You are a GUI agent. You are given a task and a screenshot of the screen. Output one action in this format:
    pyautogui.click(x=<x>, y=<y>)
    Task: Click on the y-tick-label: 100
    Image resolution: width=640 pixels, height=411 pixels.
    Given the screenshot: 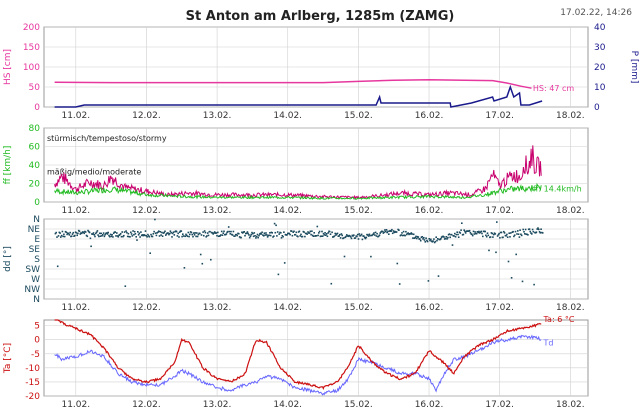 What is the action you would take?
    pyautogui.click(x=31, y=68)
    